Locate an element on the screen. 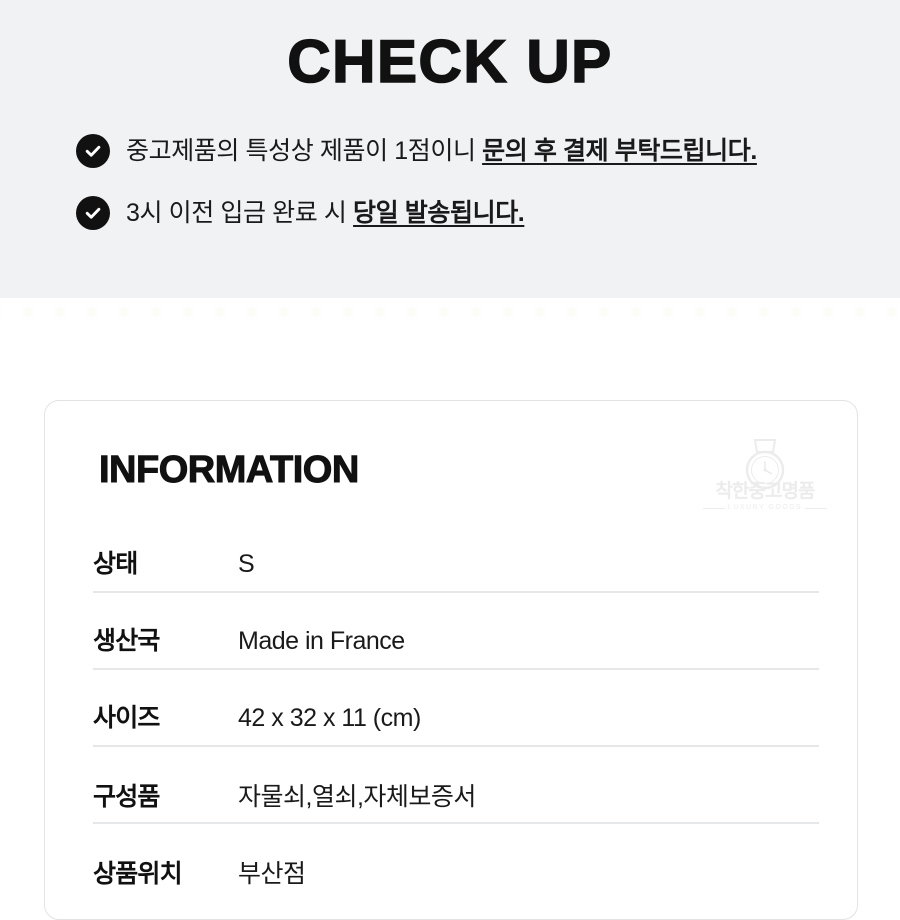 The height and width of the screenshot is (920, 900). table-row: 구성품 자물쇠,열쇠,자체보증서 is located at coordinates (456, 785).